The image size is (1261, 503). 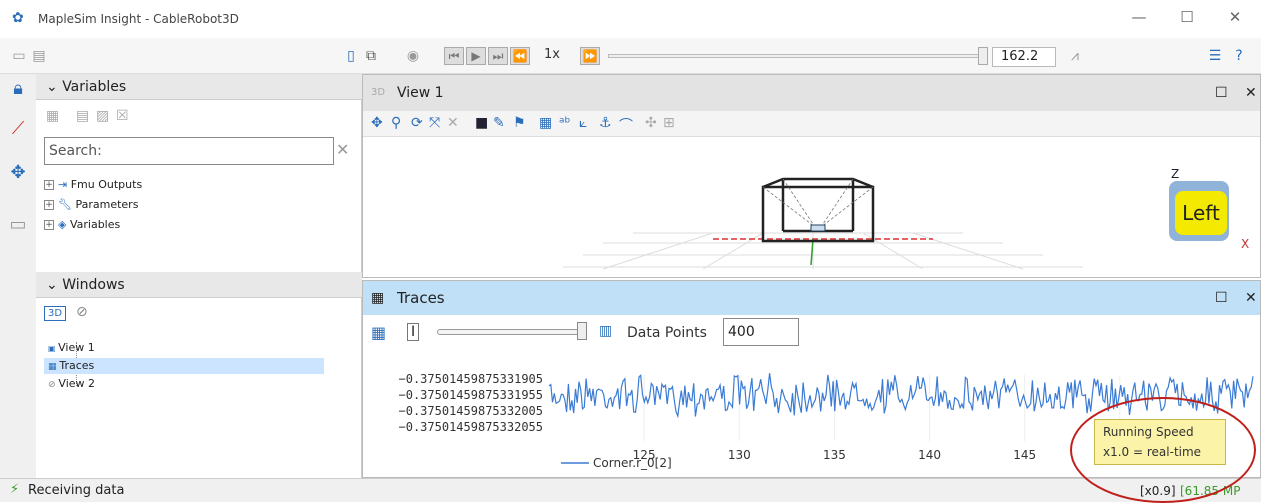 What do you see at coordinates (55, 313) in the screenshot?
I see `3d-view-icon: 3D` at bounding box center [55, 313].